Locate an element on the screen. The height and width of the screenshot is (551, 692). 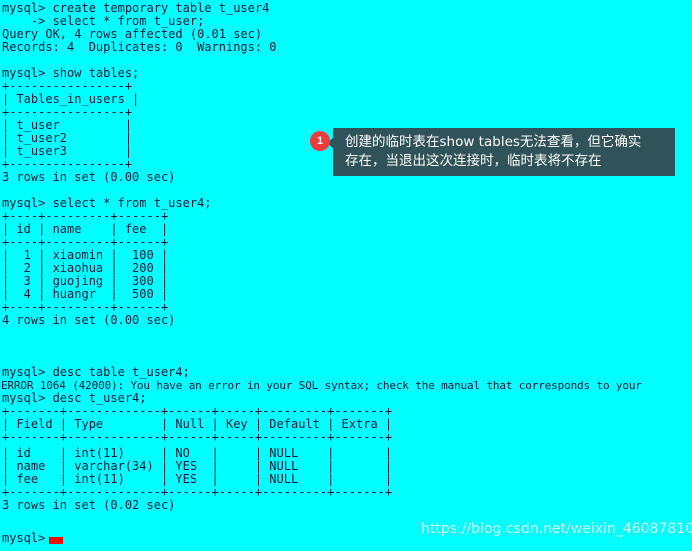
terminal-prompt-line: mysql> is located at coordinates (24, 538).